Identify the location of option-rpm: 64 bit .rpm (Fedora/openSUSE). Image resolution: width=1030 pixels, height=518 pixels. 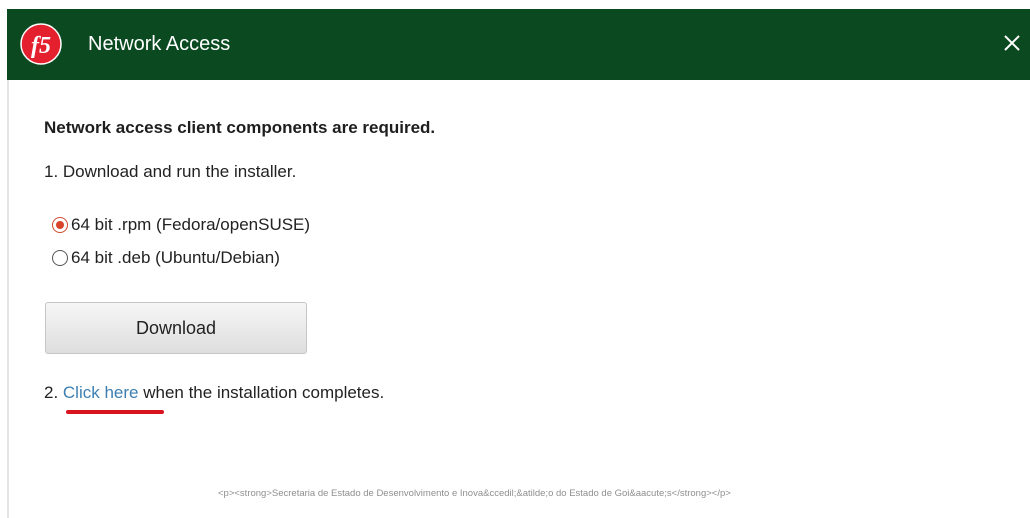
(181, 225).